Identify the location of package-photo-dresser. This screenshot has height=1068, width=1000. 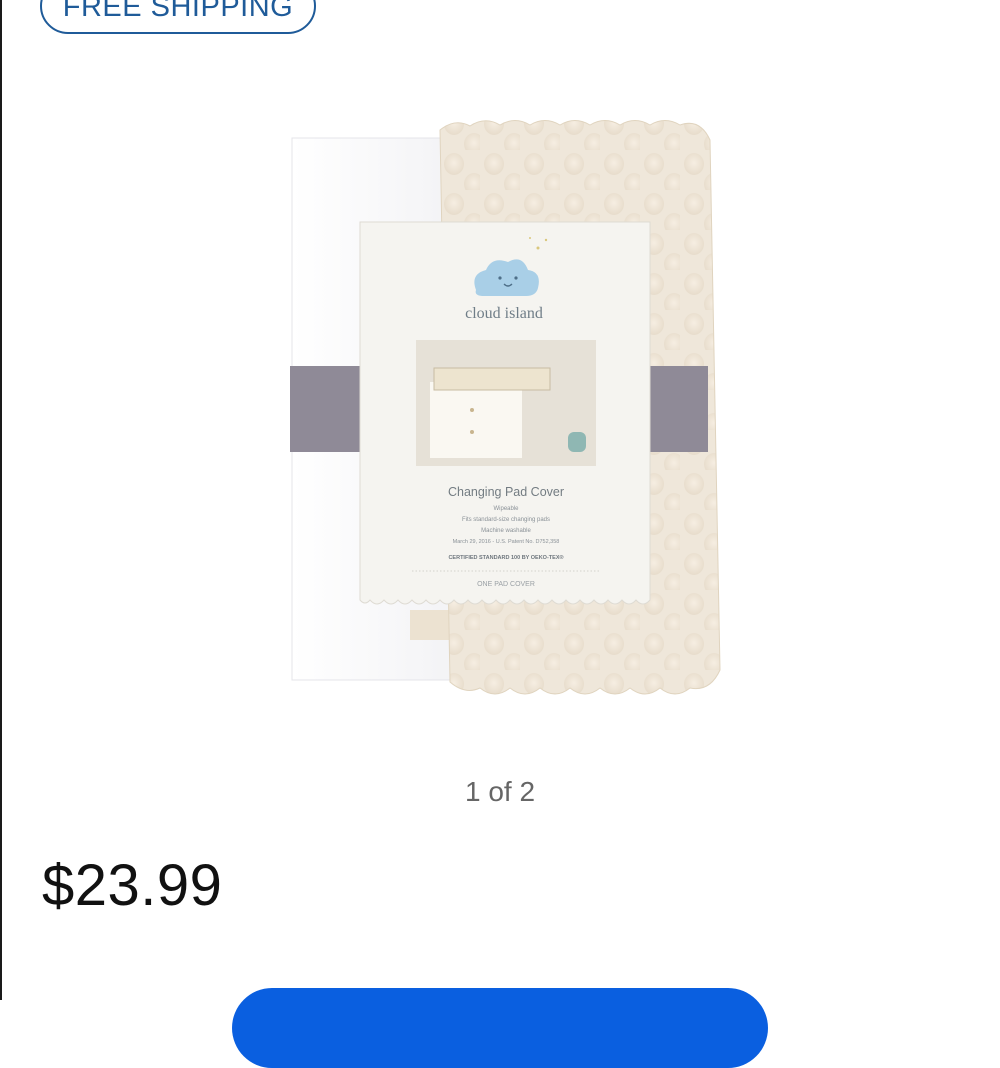
(476, 420).